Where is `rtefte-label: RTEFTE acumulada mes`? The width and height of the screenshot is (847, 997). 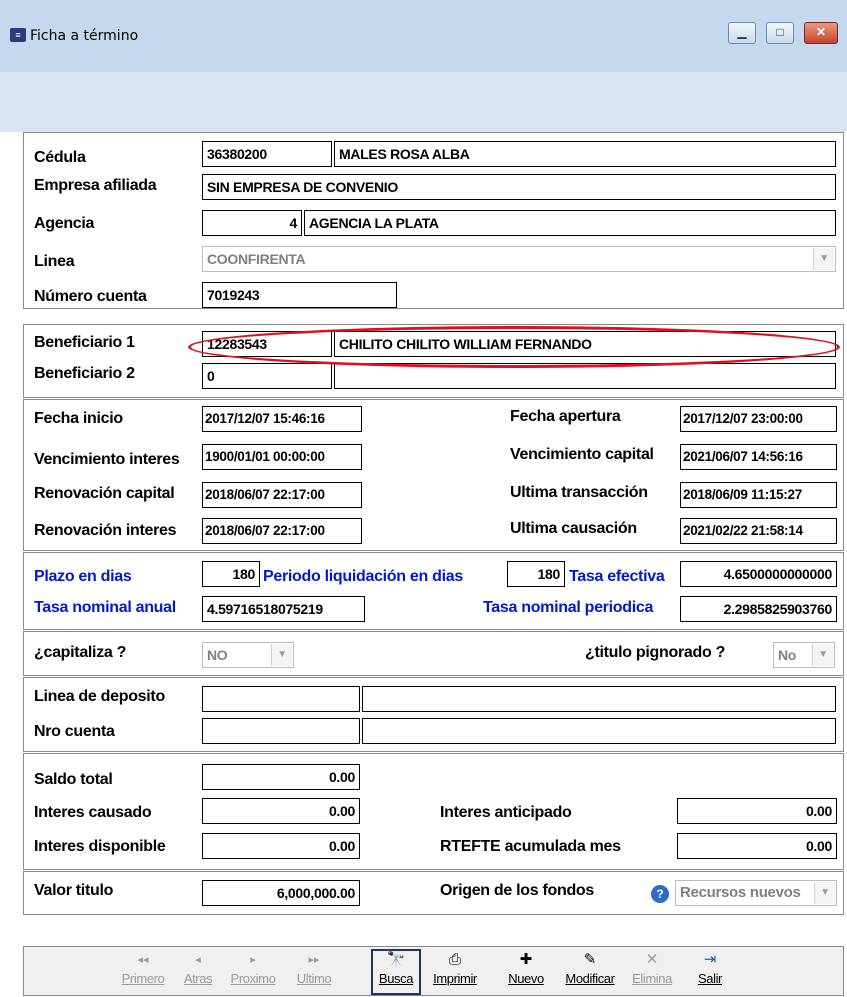 rtefte-label: RTEFTE acumulada mes is located at coordinates (530, 846).